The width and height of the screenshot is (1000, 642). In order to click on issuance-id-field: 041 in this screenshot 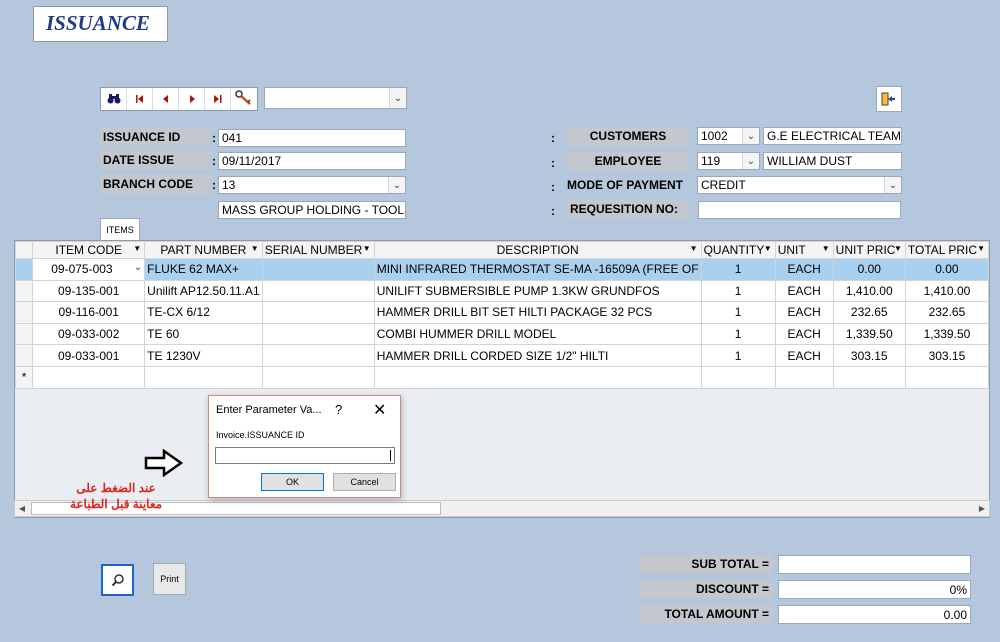, I will do `click(312, 138)`.